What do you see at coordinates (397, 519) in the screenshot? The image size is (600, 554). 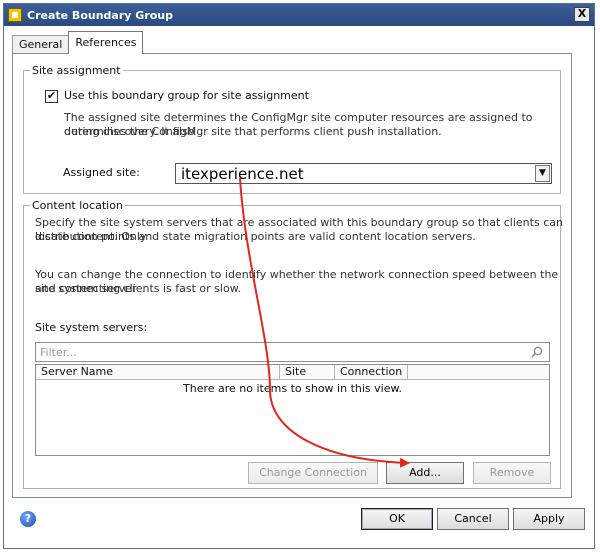 I see `ok-button: OK` at bounding box center [397, 519].